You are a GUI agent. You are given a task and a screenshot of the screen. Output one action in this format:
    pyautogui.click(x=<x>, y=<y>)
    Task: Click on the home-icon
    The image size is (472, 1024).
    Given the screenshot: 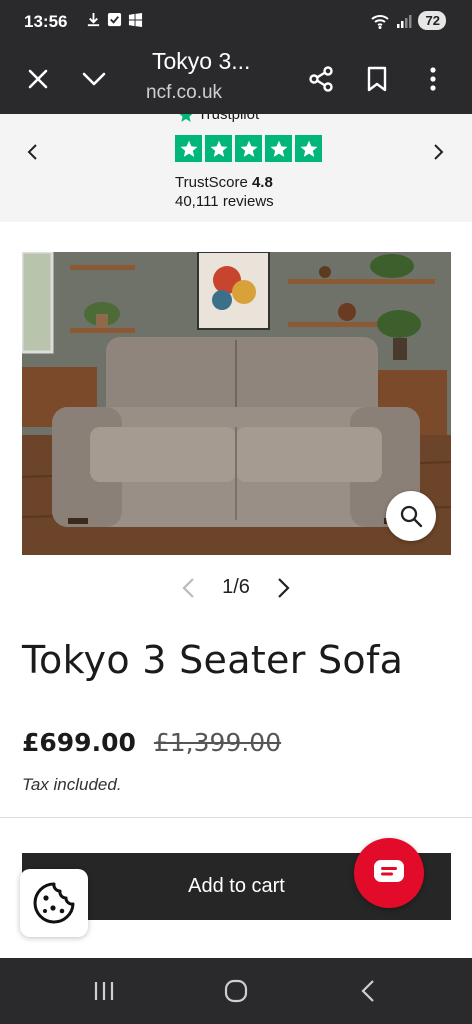 What is the action you would take?
    pyautogui.click(x=236, y=991)
    